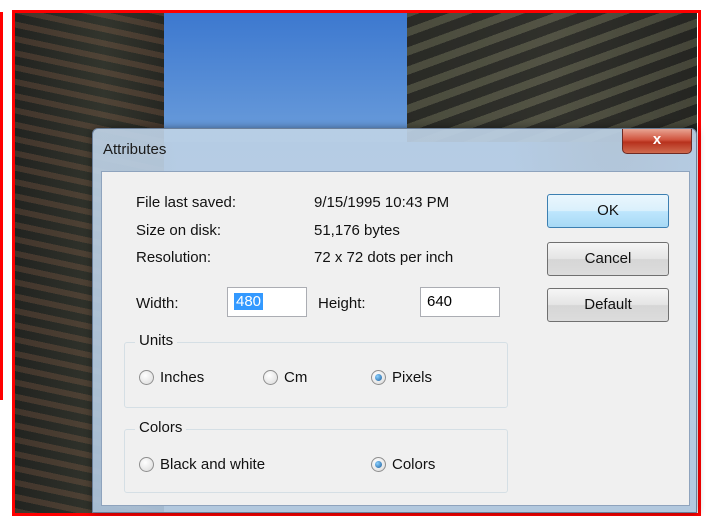 Image resolution: width=709 pixels, height=516 pixels. I want to click on radio-black-and-white: Black and white, so click(202, 464).